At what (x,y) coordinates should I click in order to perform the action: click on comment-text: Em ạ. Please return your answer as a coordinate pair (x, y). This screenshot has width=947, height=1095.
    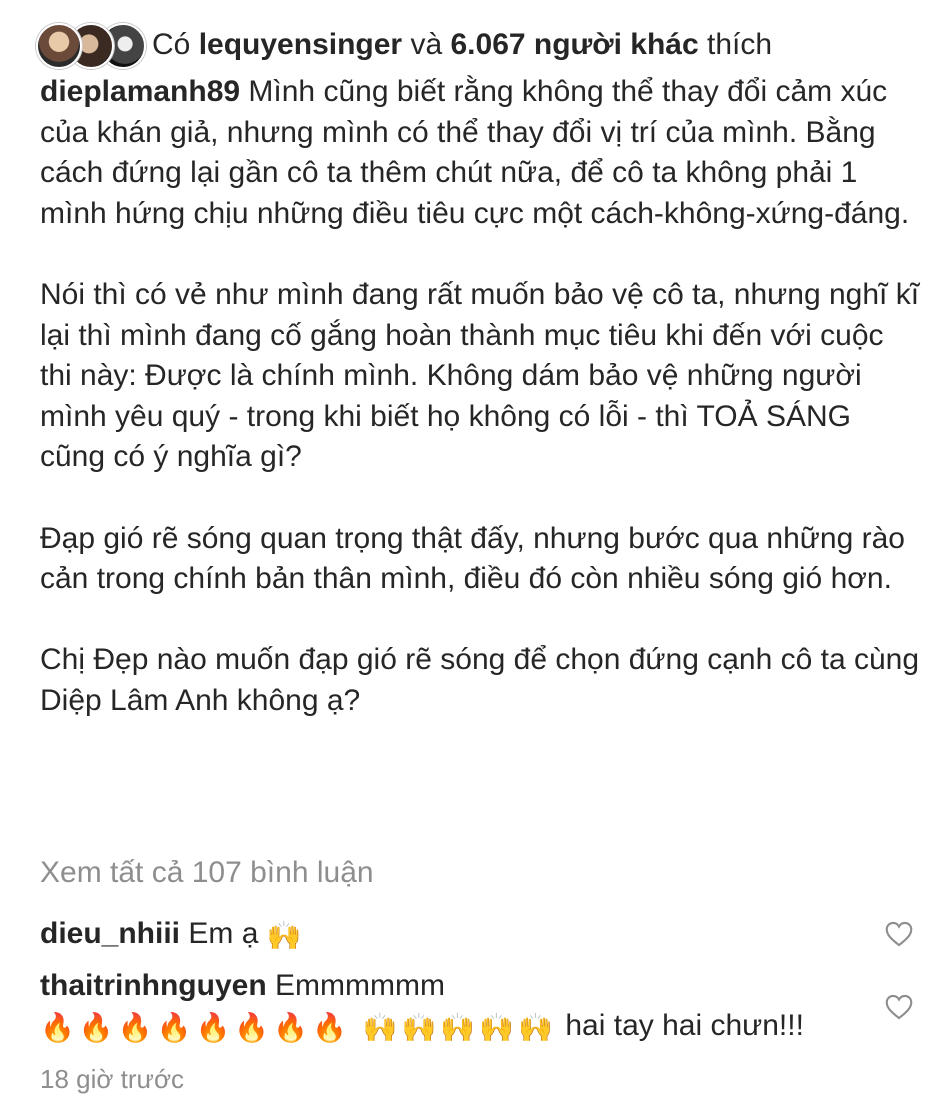
    Looking at the image, I should click on (223, 933).